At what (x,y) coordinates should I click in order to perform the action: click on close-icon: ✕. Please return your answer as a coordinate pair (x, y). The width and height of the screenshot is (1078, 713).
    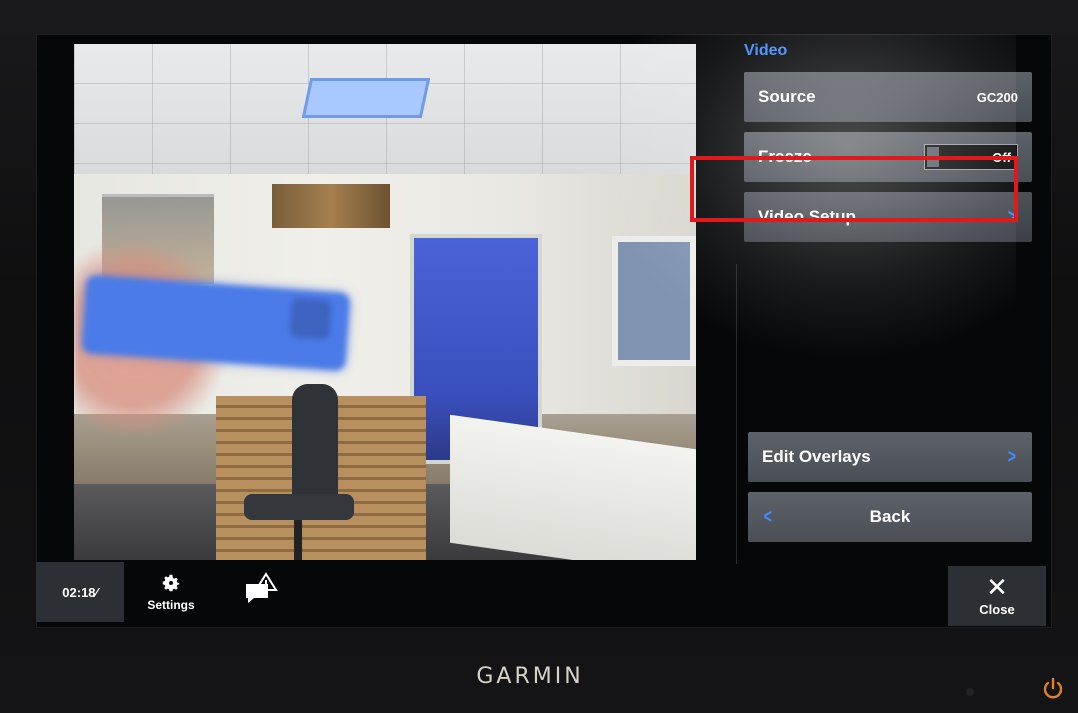
    Looking at the image, I should click on (997, 586).